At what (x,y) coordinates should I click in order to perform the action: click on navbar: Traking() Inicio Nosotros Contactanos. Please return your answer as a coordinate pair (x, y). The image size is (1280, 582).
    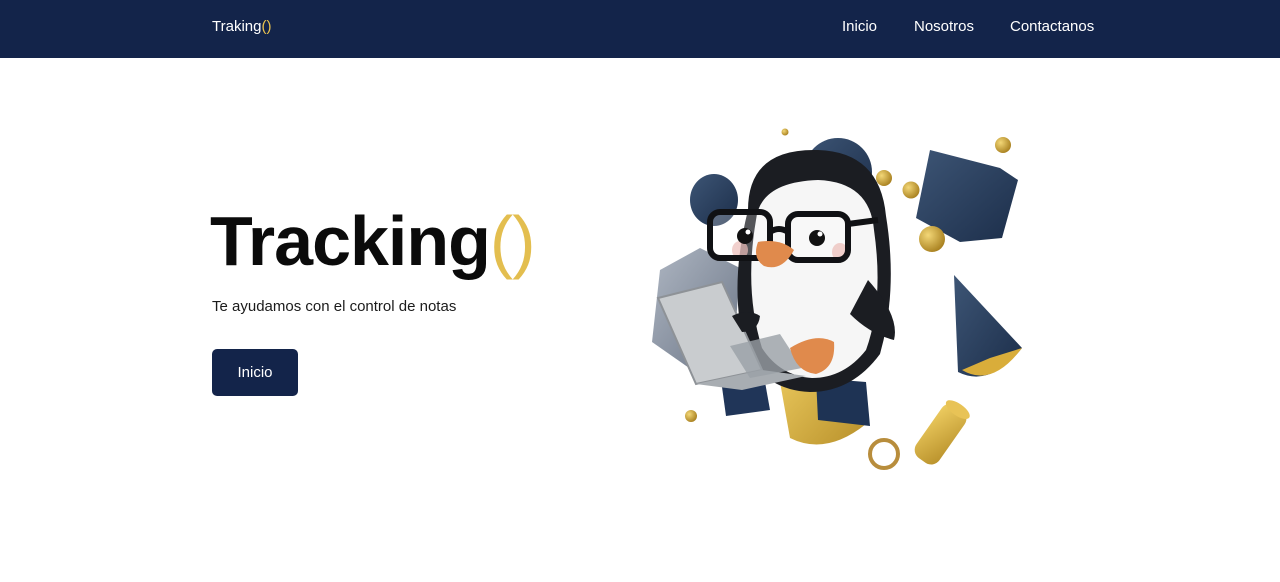
    Looking at the image, I should click on (640, 29).